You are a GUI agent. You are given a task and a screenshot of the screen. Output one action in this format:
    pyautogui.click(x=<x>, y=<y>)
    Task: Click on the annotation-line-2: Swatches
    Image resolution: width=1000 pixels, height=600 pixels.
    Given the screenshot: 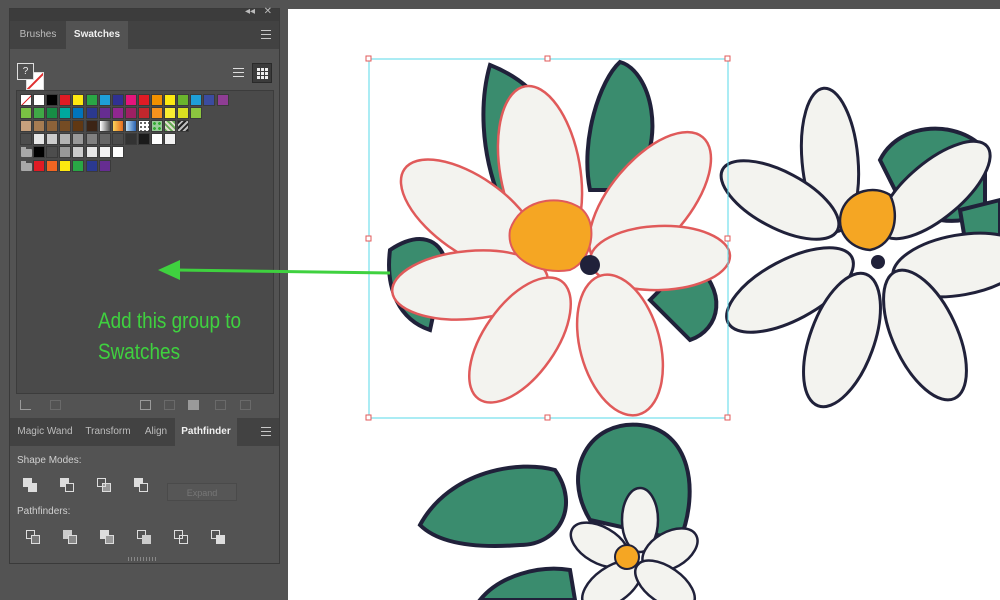 What is the action you would take?
    pyautogui.click(x=139, y=351)
    